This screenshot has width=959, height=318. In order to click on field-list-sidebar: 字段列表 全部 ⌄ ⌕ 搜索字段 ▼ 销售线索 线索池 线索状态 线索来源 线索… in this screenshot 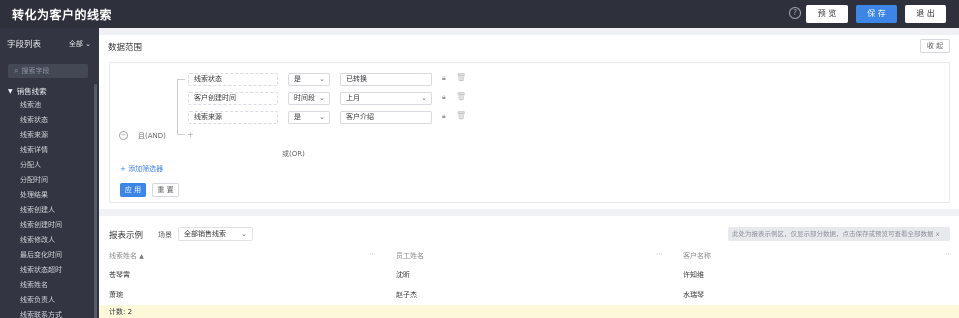, I will do `click(49, 173)`.